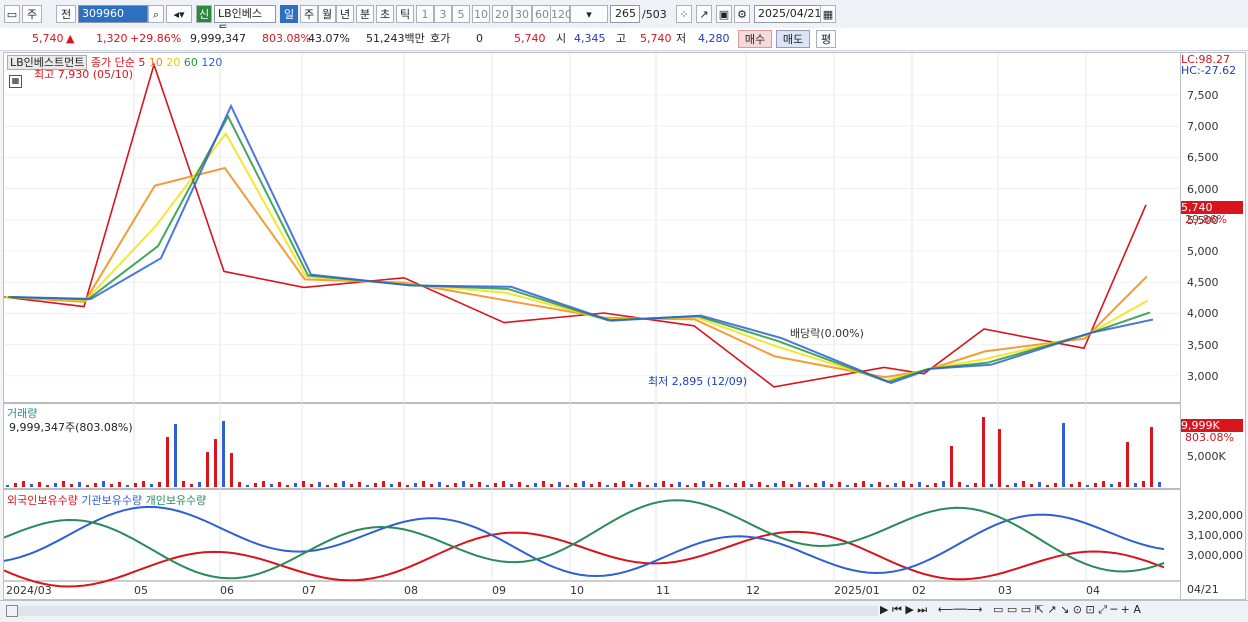 The width and height of the screenshot is (1248, 622). Describe the element at coordinates (625, 14) in the screenshot. I see `count-input: 265` at that location.